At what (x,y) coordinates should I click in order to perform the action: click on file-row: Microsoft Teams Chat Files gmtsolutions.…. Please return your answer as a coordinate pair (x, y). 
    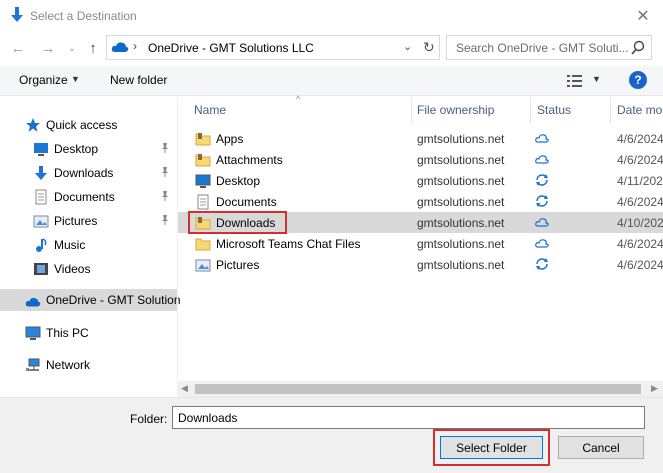
    Looking at the image, I should click on (420, 243).